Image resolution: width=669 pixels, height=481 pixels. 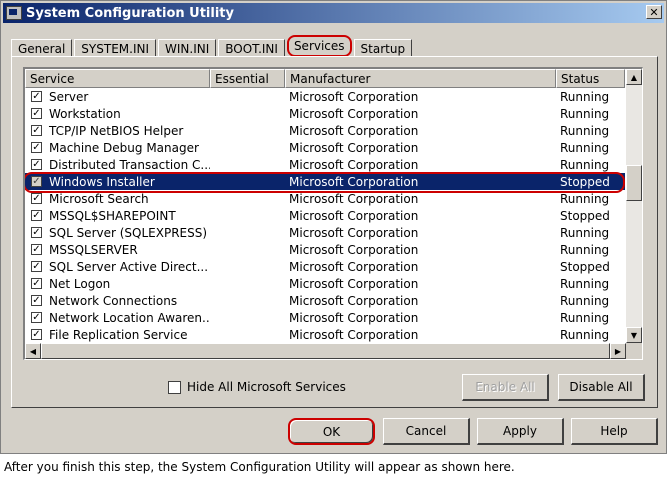 I want to click on title-bar: System Configuration Utility ✕, so click(x=333, y=13).